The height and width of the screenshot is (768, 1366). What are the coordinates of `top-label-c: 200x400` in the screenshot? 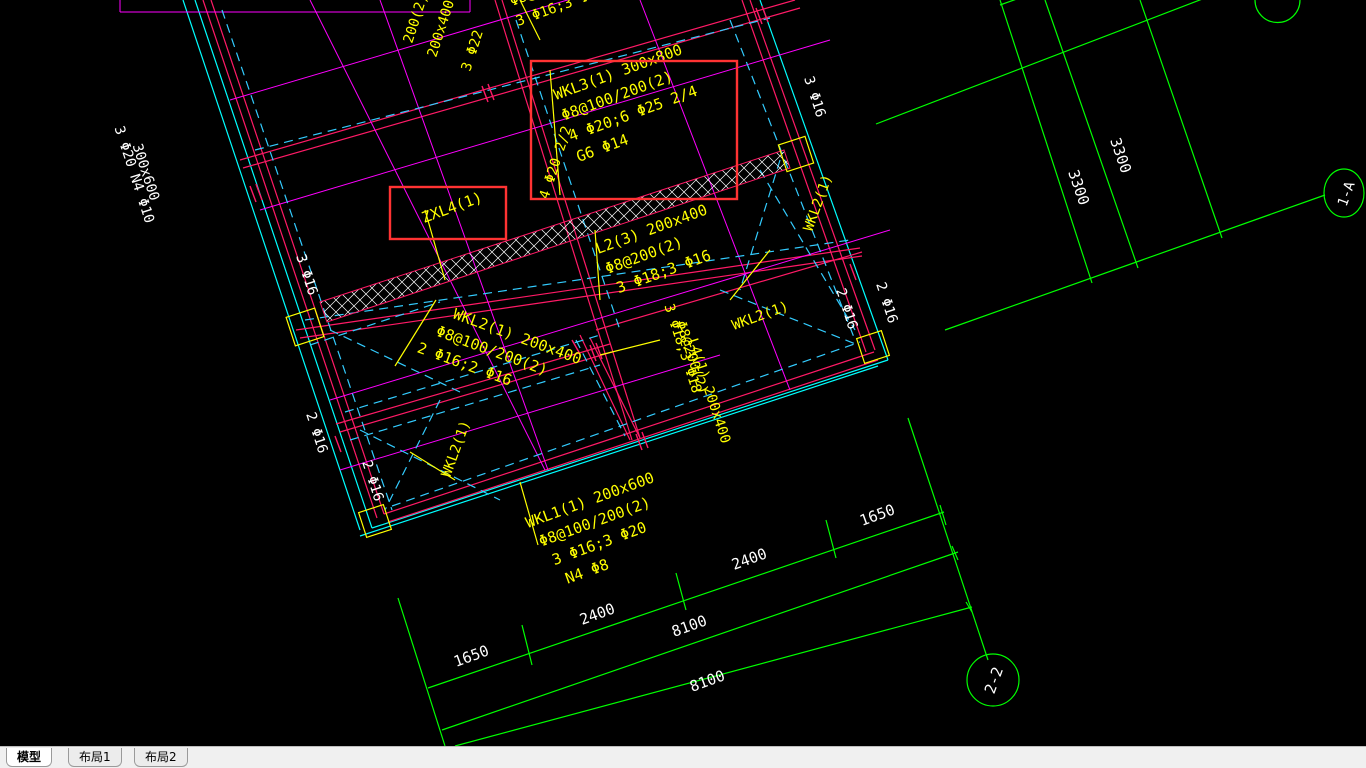 It's located at (441, 29).